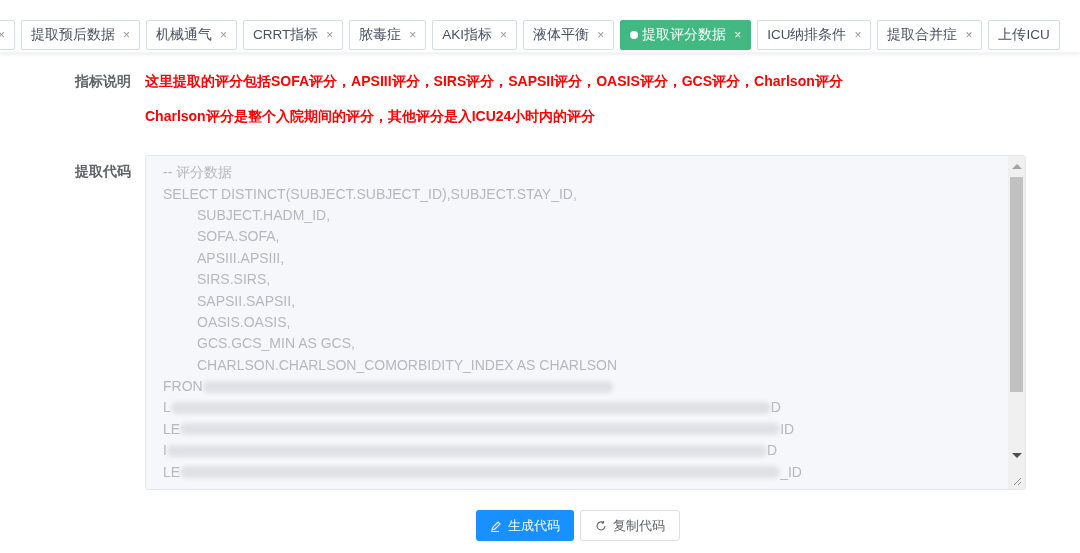  I want to click on code-label: 提取代码, so click(103, 171).